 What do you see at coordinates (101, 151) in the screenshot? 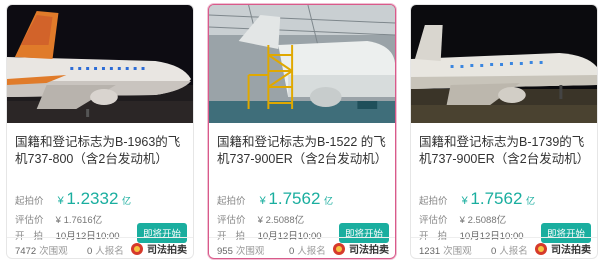
I see `auction-title: 国籍和登记标志为B-1963的飞机737-800（含2台发动机）` at bounding box center [101, 151].